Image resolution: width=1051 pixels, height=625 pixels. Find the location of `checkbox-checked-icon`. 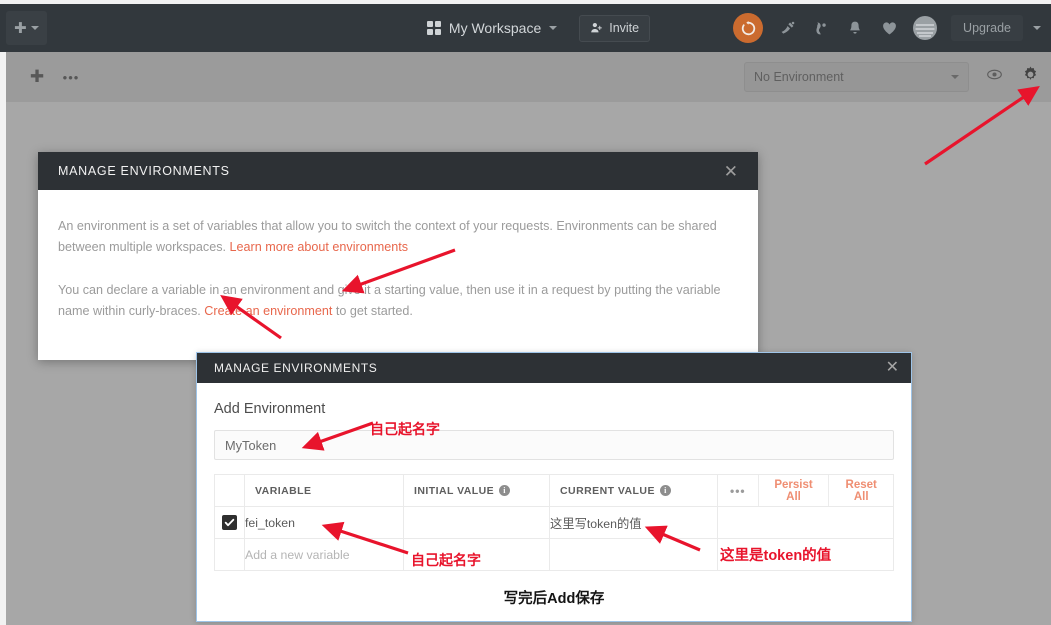

checkbox-checked-icon is located at coordinates (229, 522).